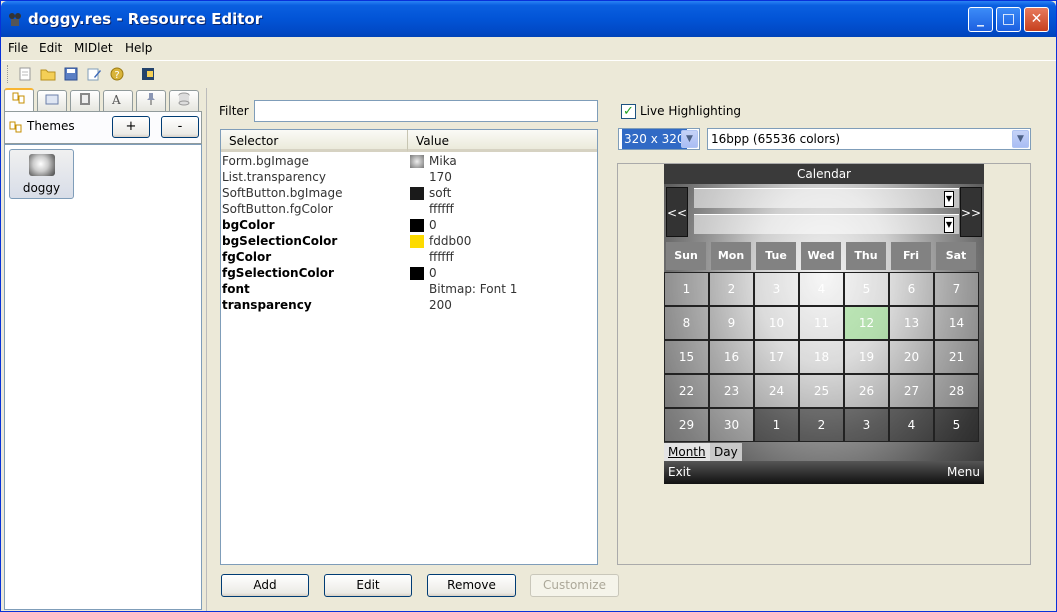  Describe the element at coordinates (409, 241) in the screenshot. I see `table-row: bgSelectionColor fddb00` at that location.